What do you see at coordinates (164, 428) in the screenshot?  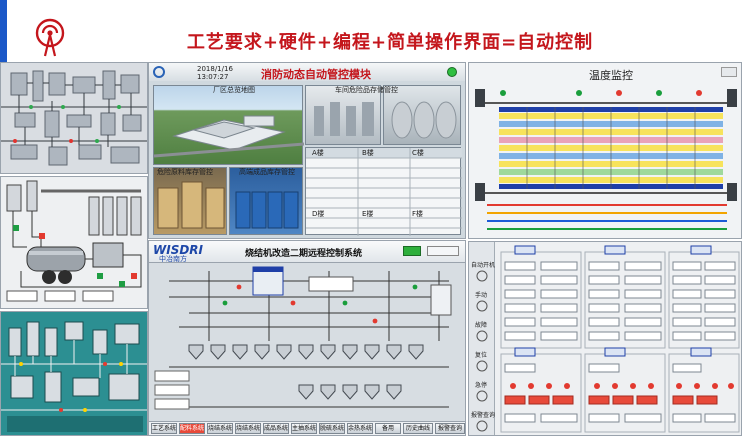 I see `tab-process-system: 工艺系统` at bounding box center [164, 428].